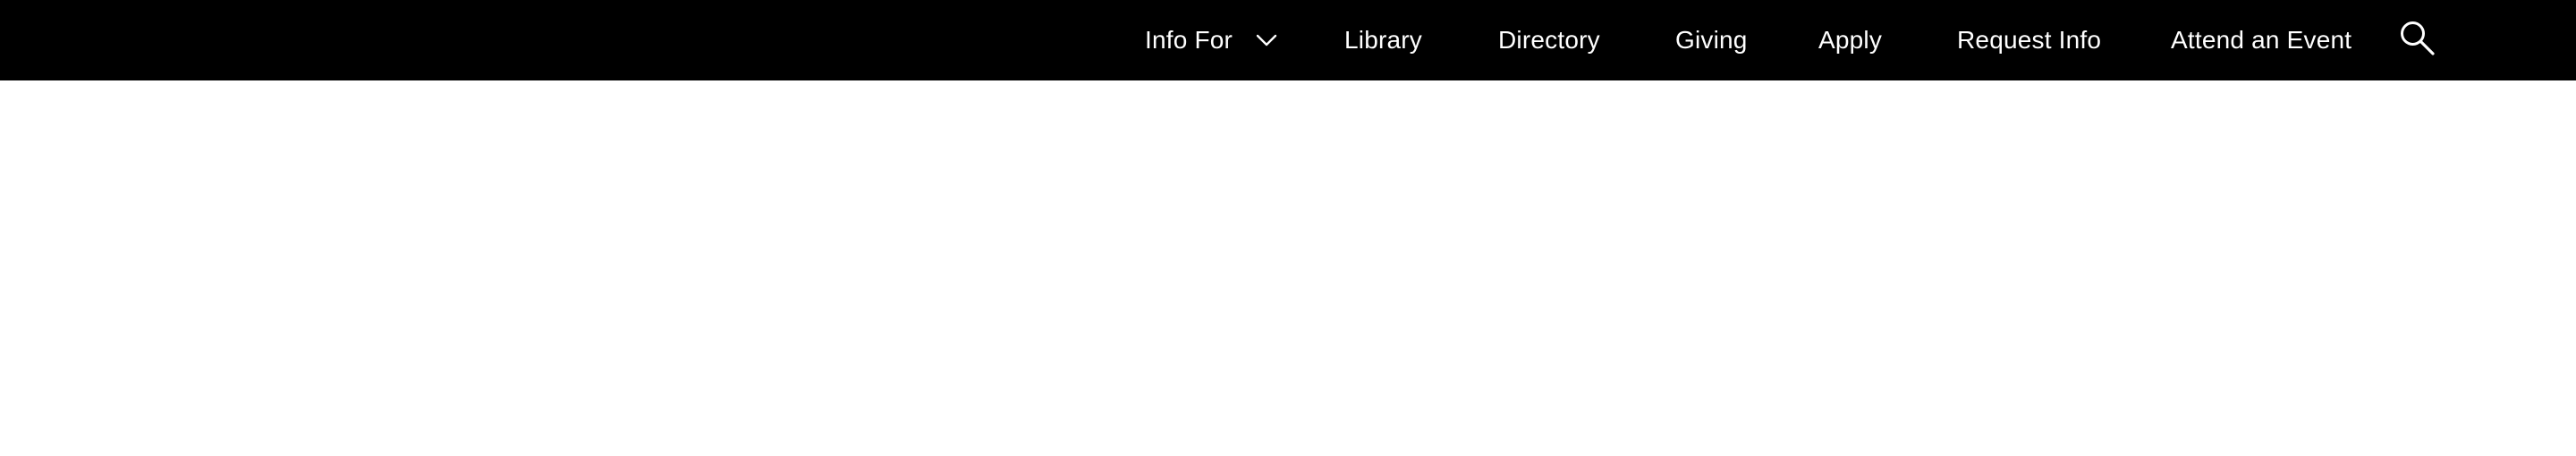  I want to click on nav-attend-event-link: Attend an Event, so click(2261, 40).